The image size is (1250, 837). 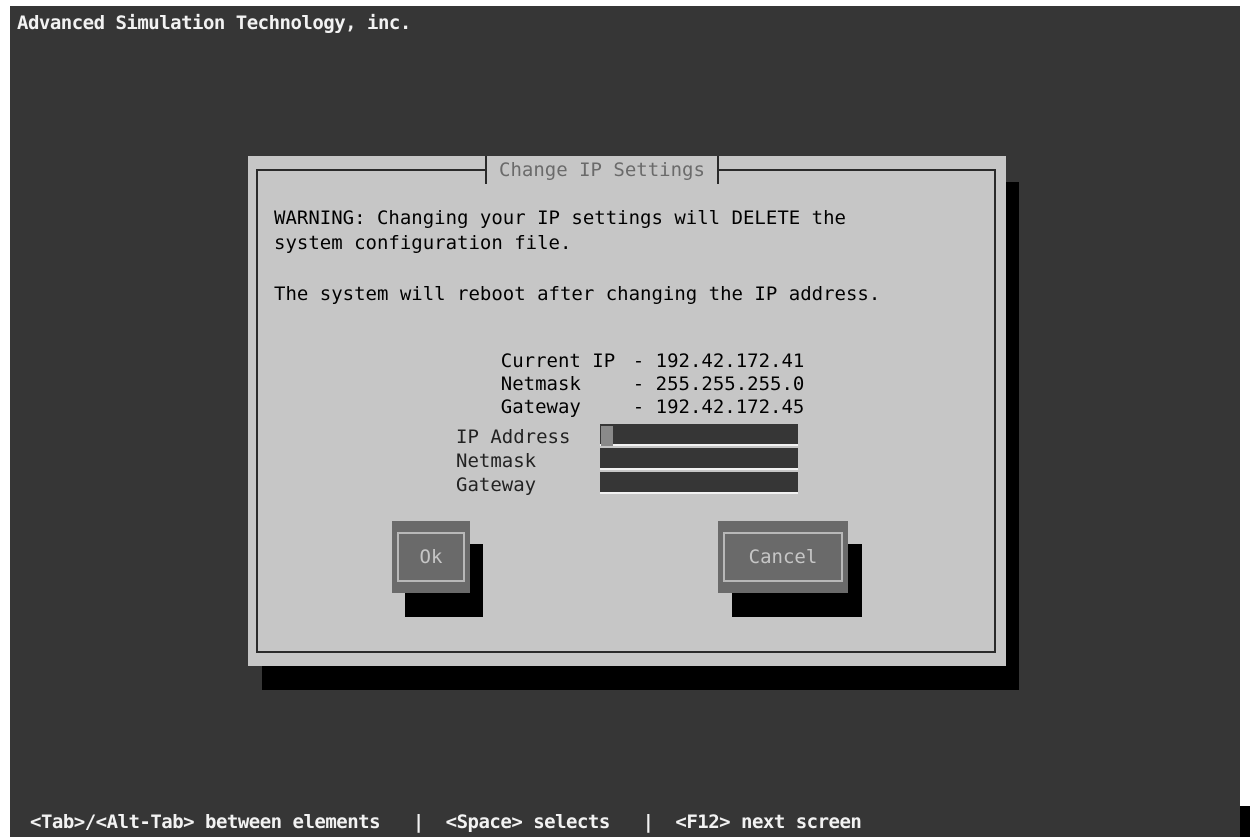 I want to click on ok-button-label: Ok, so click(x=431, y=557).